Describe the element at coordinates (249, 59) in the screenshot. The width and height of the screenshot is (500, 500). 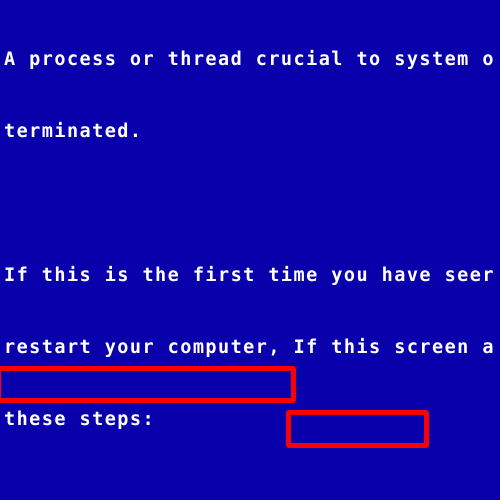
I see `bsod-line: A process or thread crucial to system o` at that location.